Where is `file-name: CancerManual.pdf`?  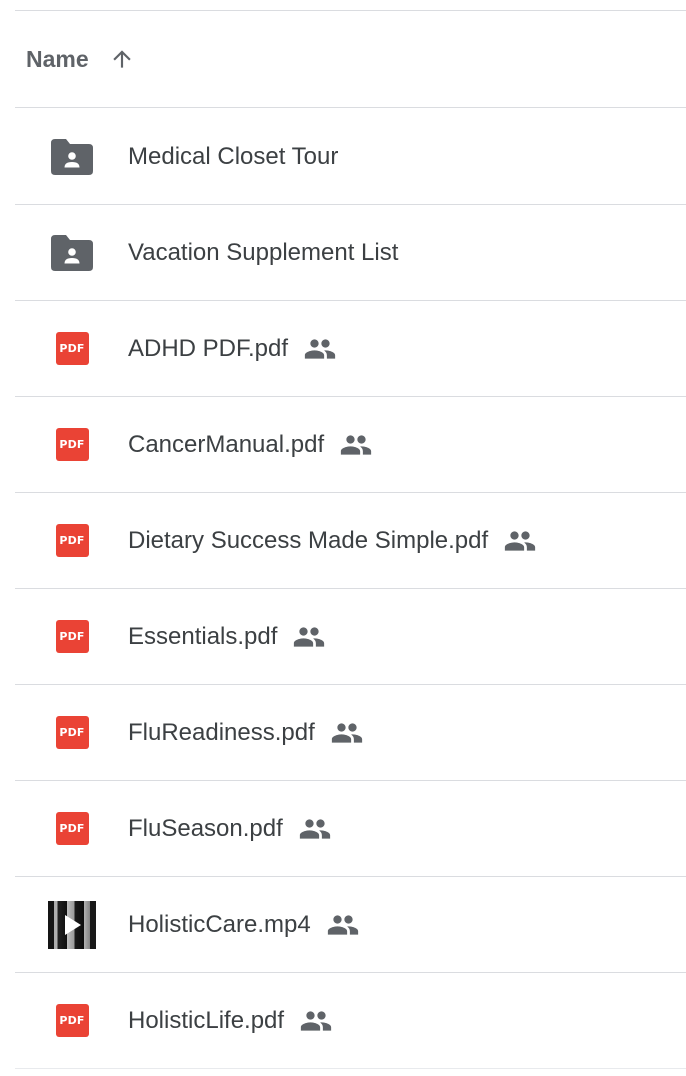
file-name: CancerManual.pdf is located at coordinates (226, 444).